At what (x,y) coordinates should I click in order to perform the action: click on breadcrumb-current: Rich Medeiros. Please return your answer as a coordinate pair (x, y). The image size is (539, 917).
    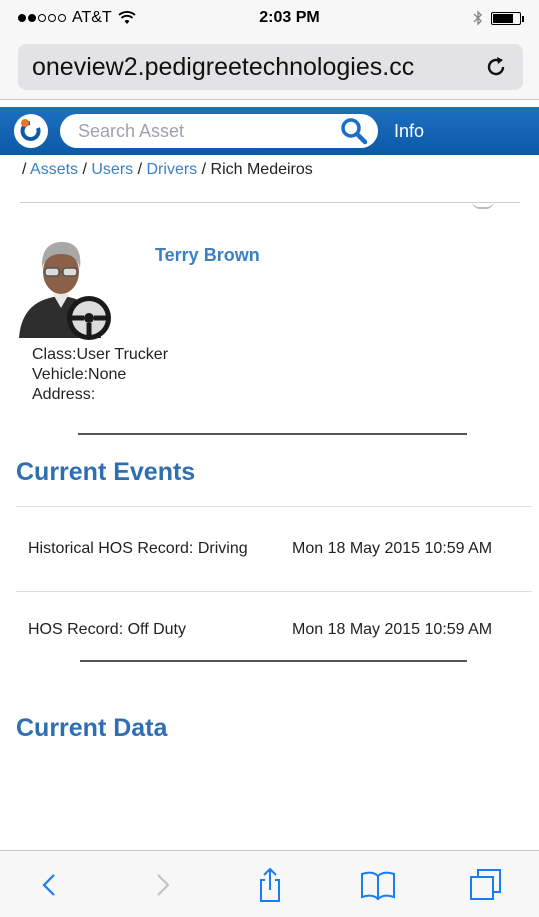
    Looking at the image, I should click on (261, 169).